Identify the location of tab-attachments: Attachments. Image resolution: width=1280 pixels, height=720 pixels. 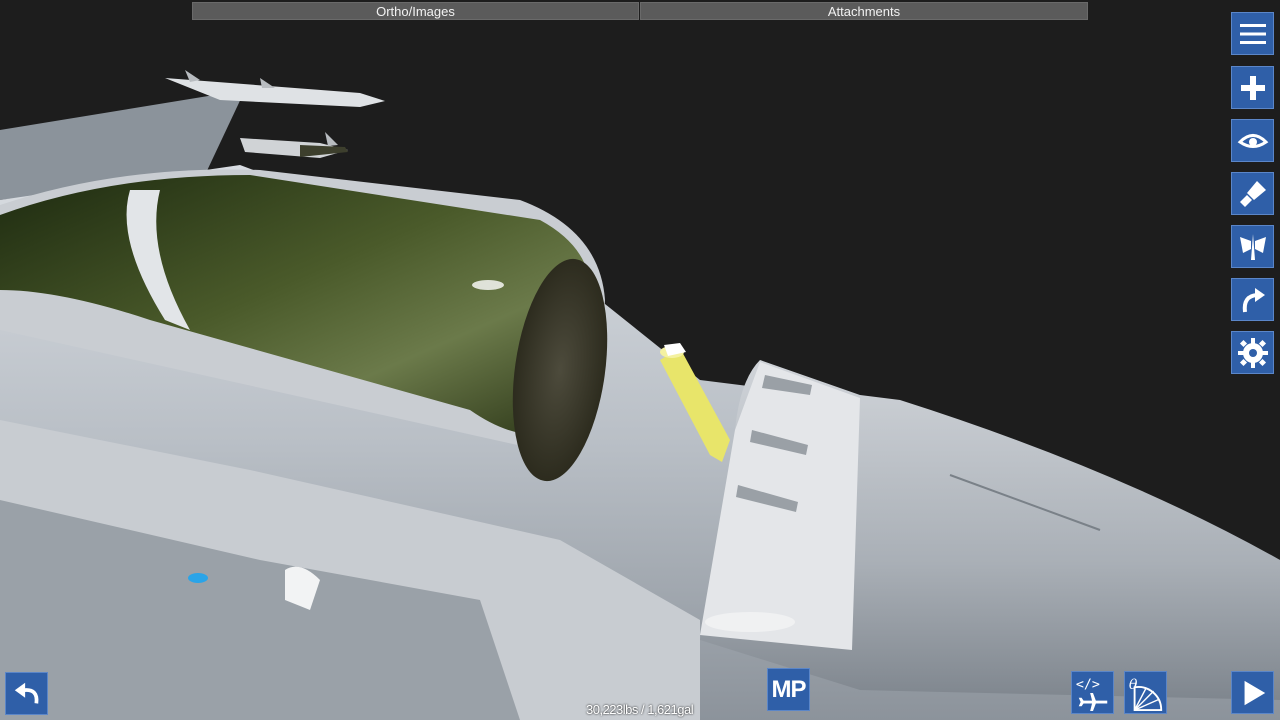
(864, 11).